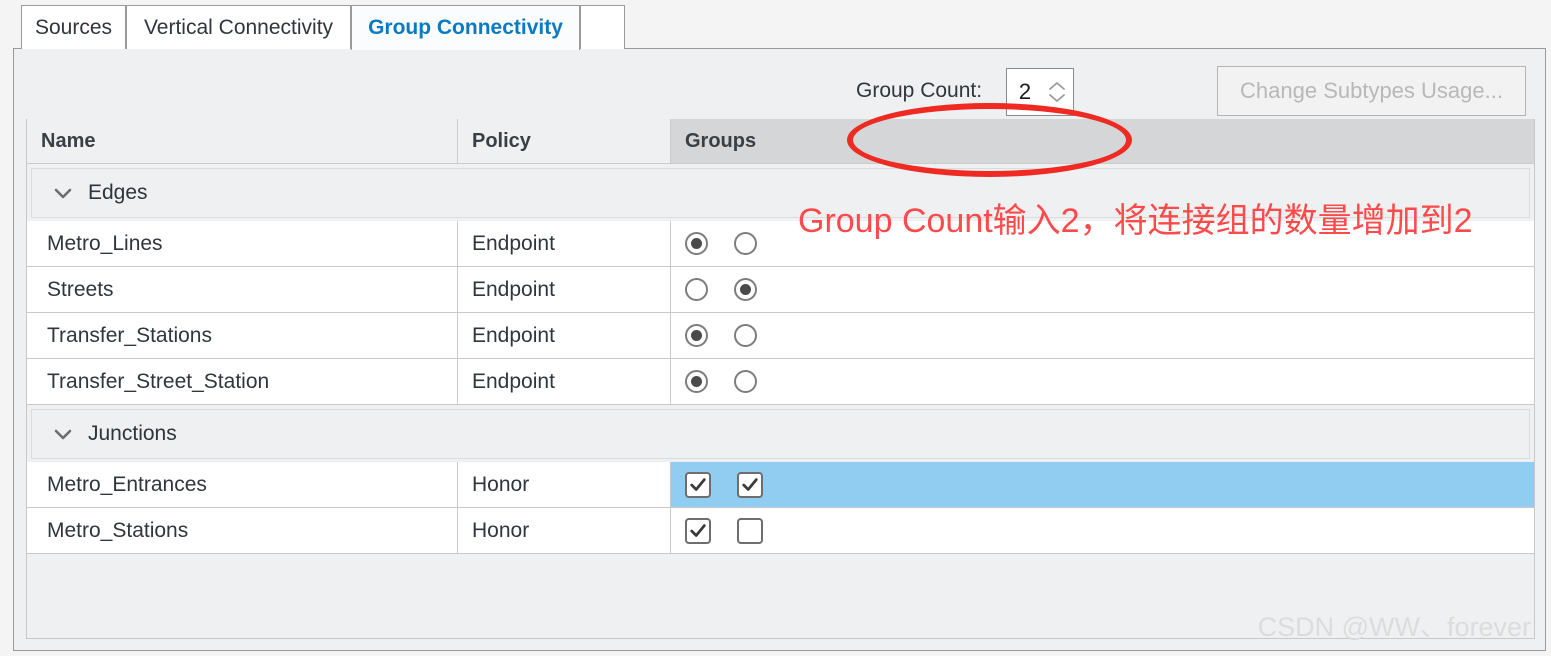 The image size is (1551, 656). I want to click on table-row: Transfer_Street_Station Endpoint, so click(780, 382).